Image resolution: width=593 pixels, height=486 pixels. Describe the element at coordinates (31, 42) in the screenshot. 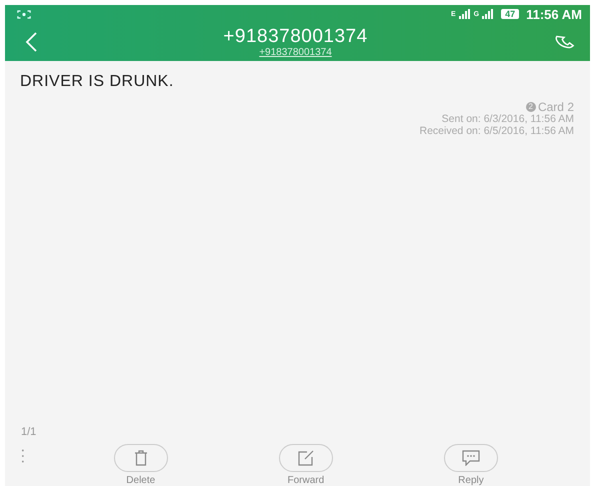

I see `back-icon` at that location.